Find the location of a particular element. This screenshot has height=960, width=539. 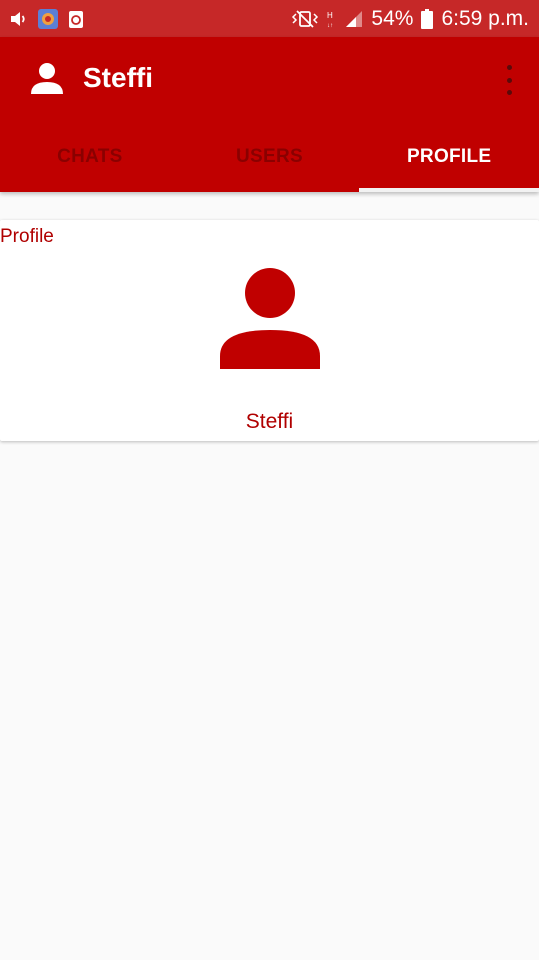

battery-icon is located at coordinates (427, 18).